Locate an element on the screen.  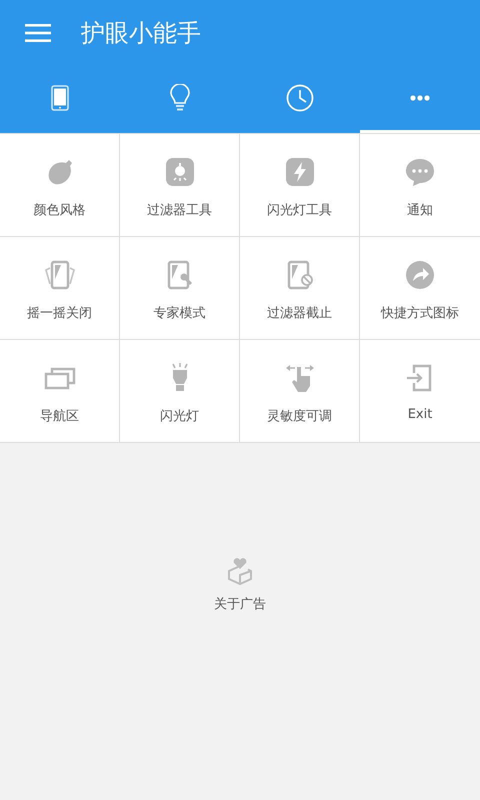
grid-label: 闪光灯工具 is located at coordinates (299, 210).